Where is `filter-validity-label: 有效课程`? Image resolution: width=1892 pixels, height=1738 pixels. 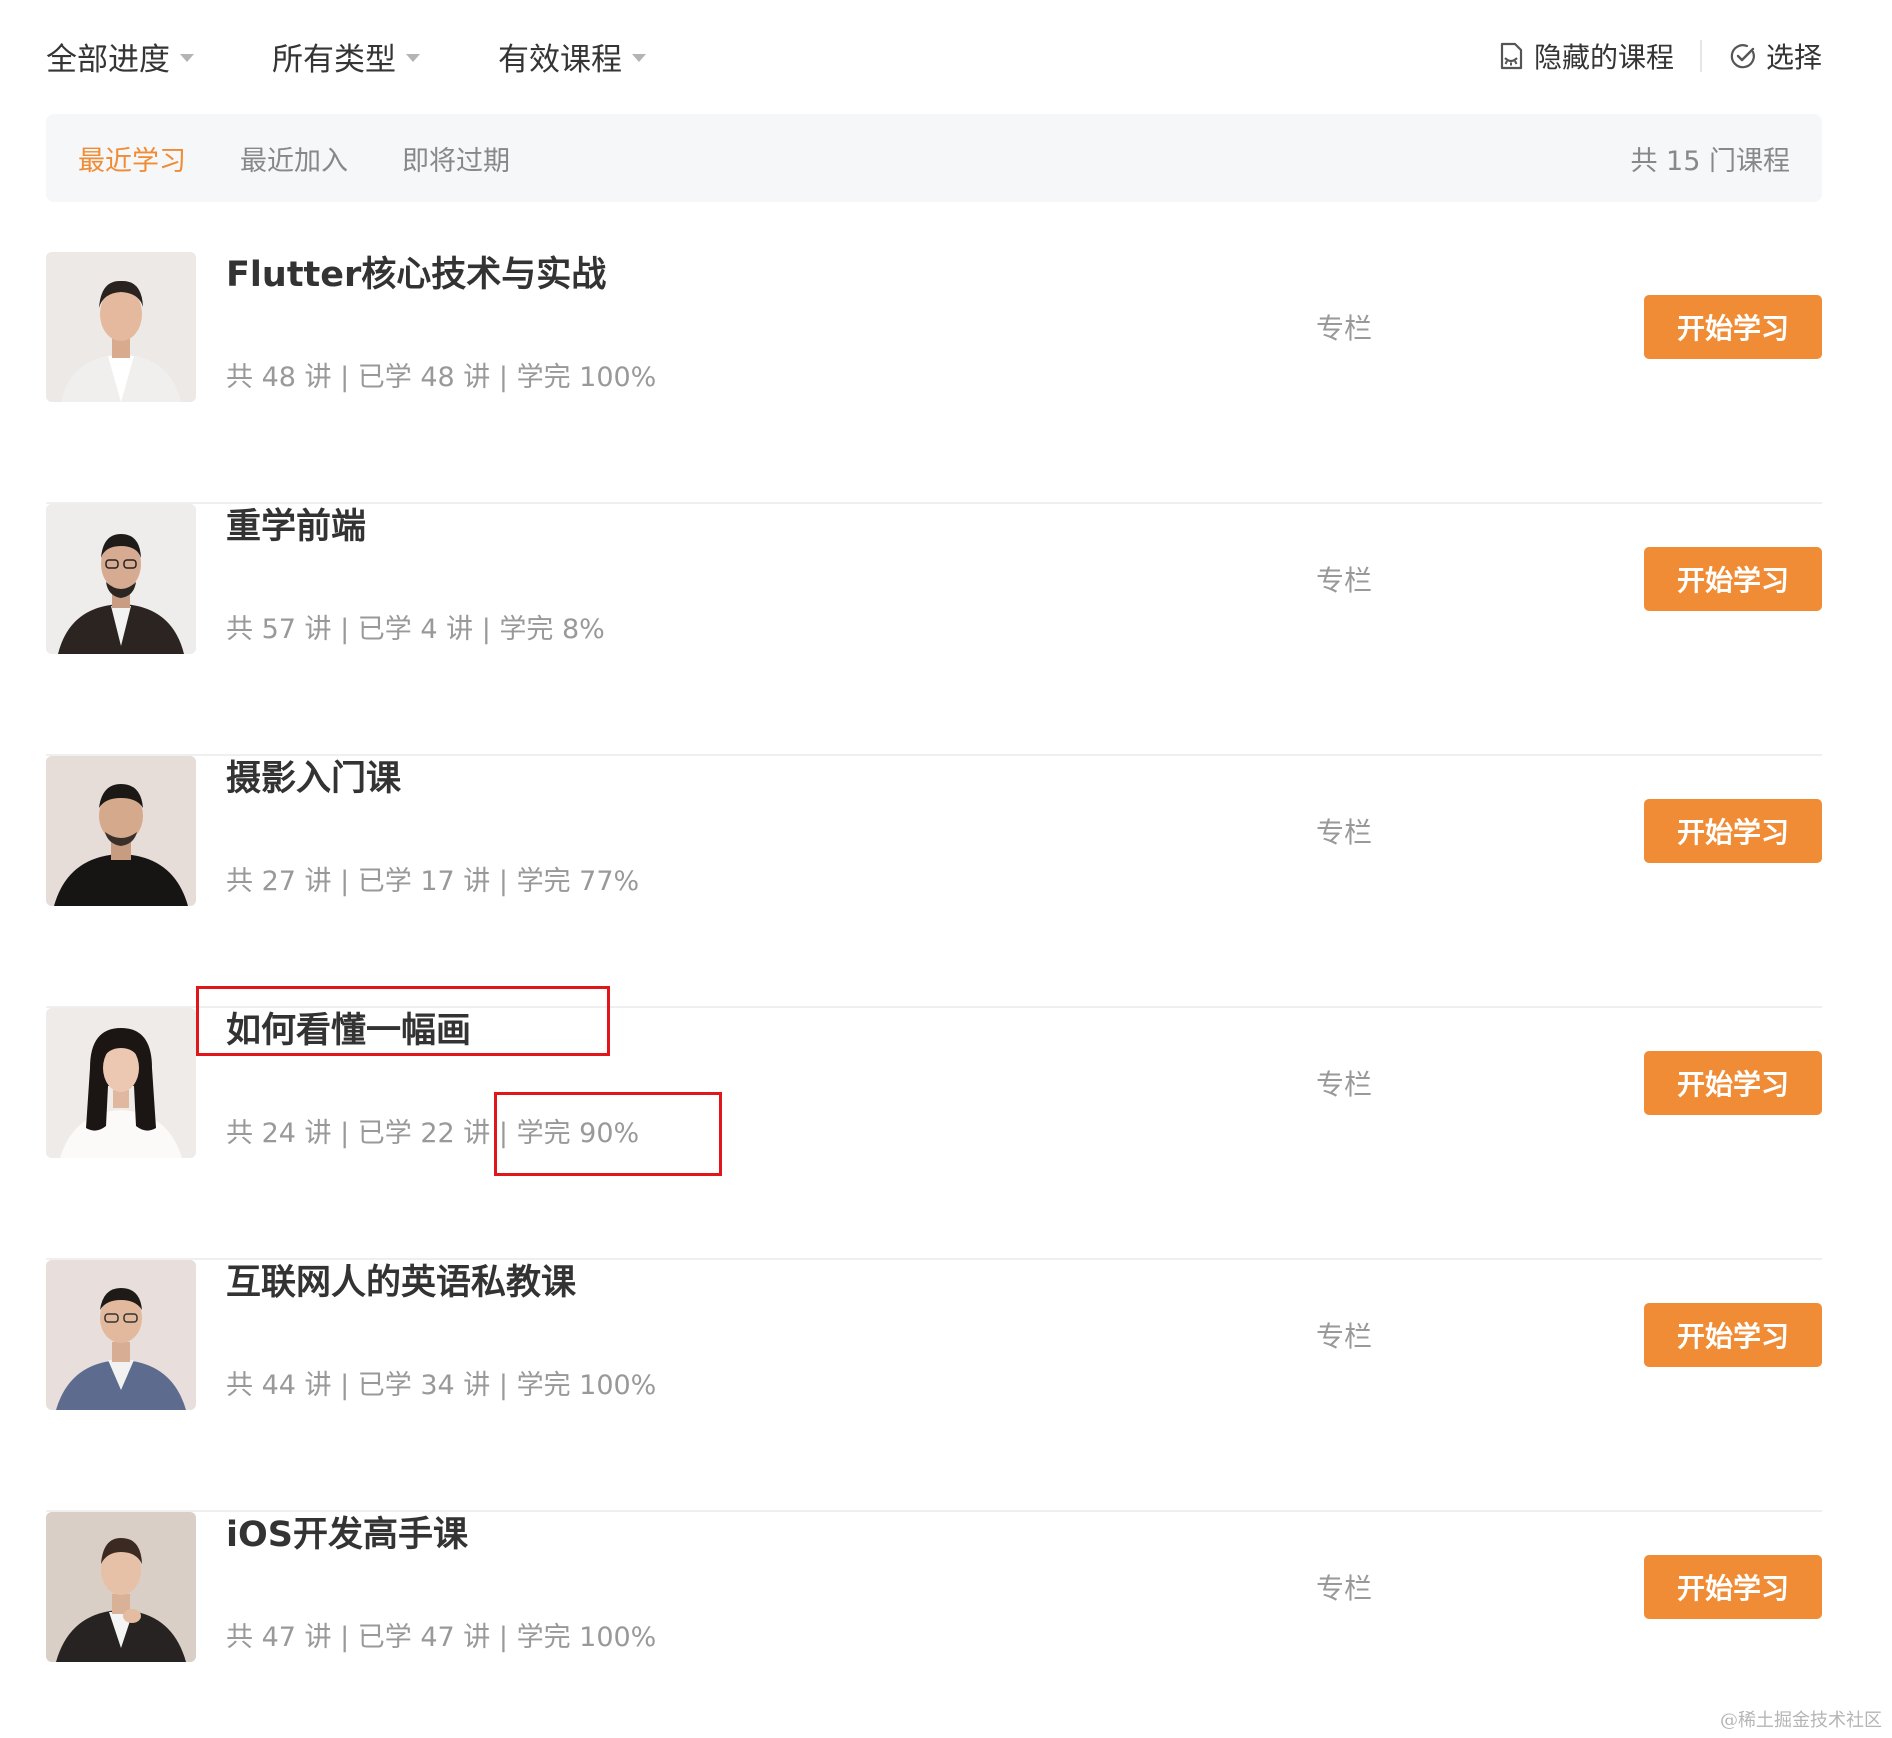
filter-validity-label: 有效课程 is located at coordinates (560, 59).